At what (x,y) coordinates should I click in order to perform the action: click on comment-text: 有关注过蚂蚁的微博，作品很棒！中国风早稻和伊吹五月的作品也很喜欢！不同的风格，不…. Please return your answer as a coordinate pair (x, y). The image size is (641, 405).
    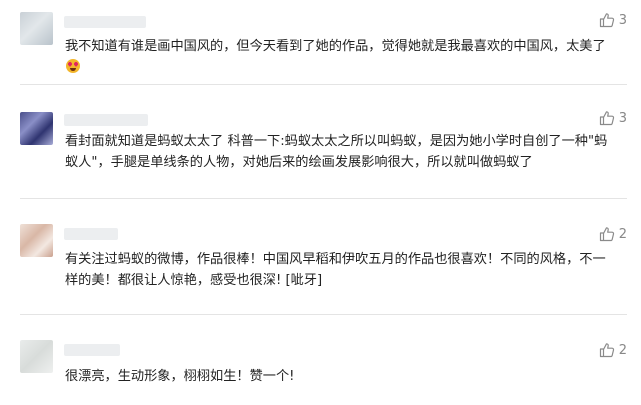
    Looking at the image, I should click on (335, 270).